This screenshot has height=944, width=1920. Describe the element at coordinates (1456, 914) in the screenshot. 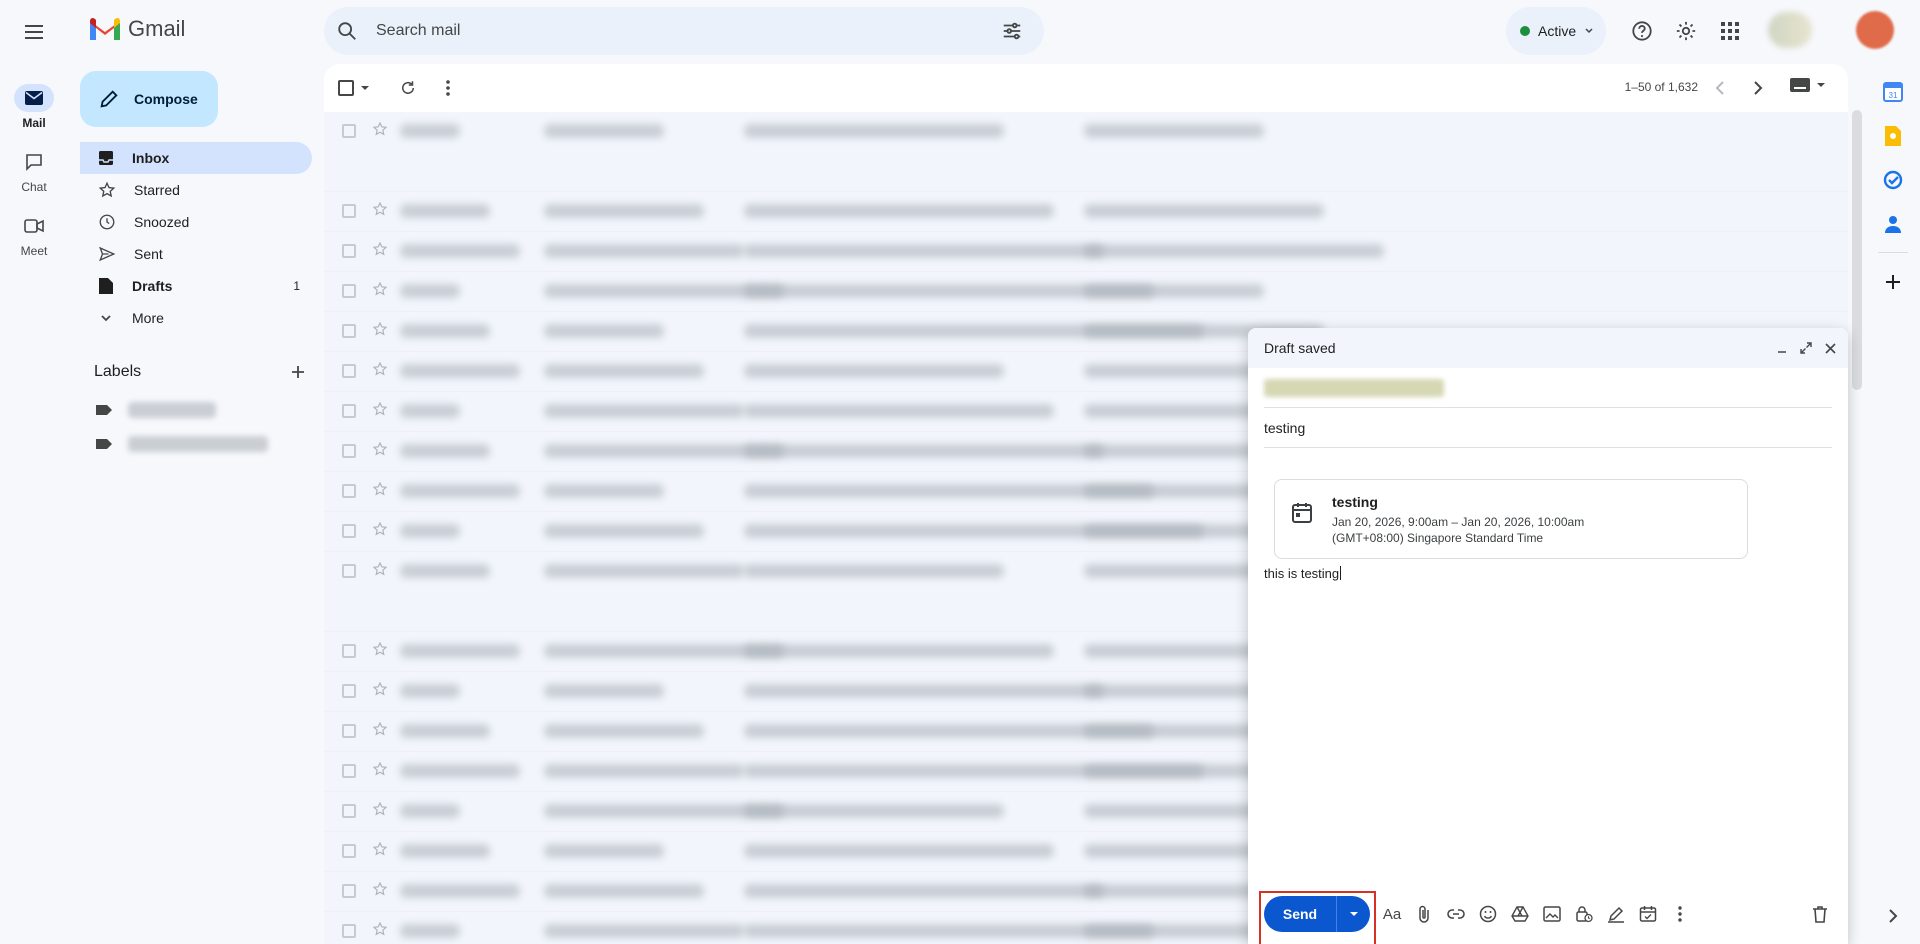

I see `insert-link-button` at that location.